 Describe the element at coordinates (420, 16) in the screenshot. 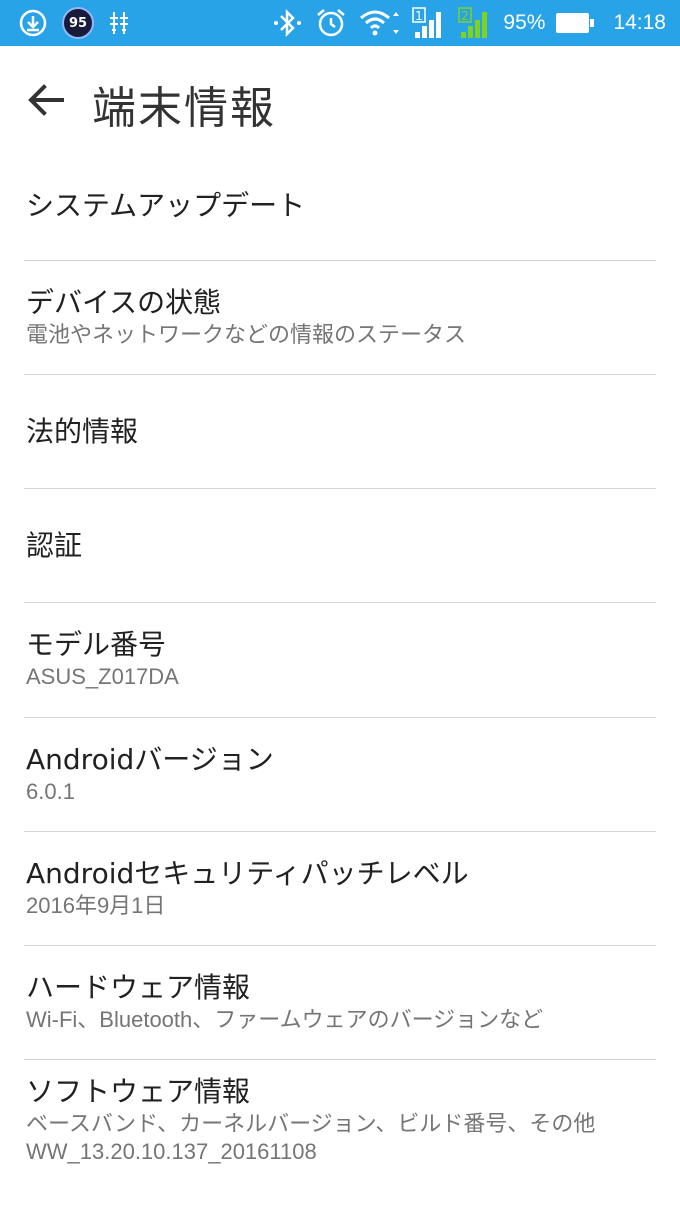

I see `svg-text: 1` at that location.